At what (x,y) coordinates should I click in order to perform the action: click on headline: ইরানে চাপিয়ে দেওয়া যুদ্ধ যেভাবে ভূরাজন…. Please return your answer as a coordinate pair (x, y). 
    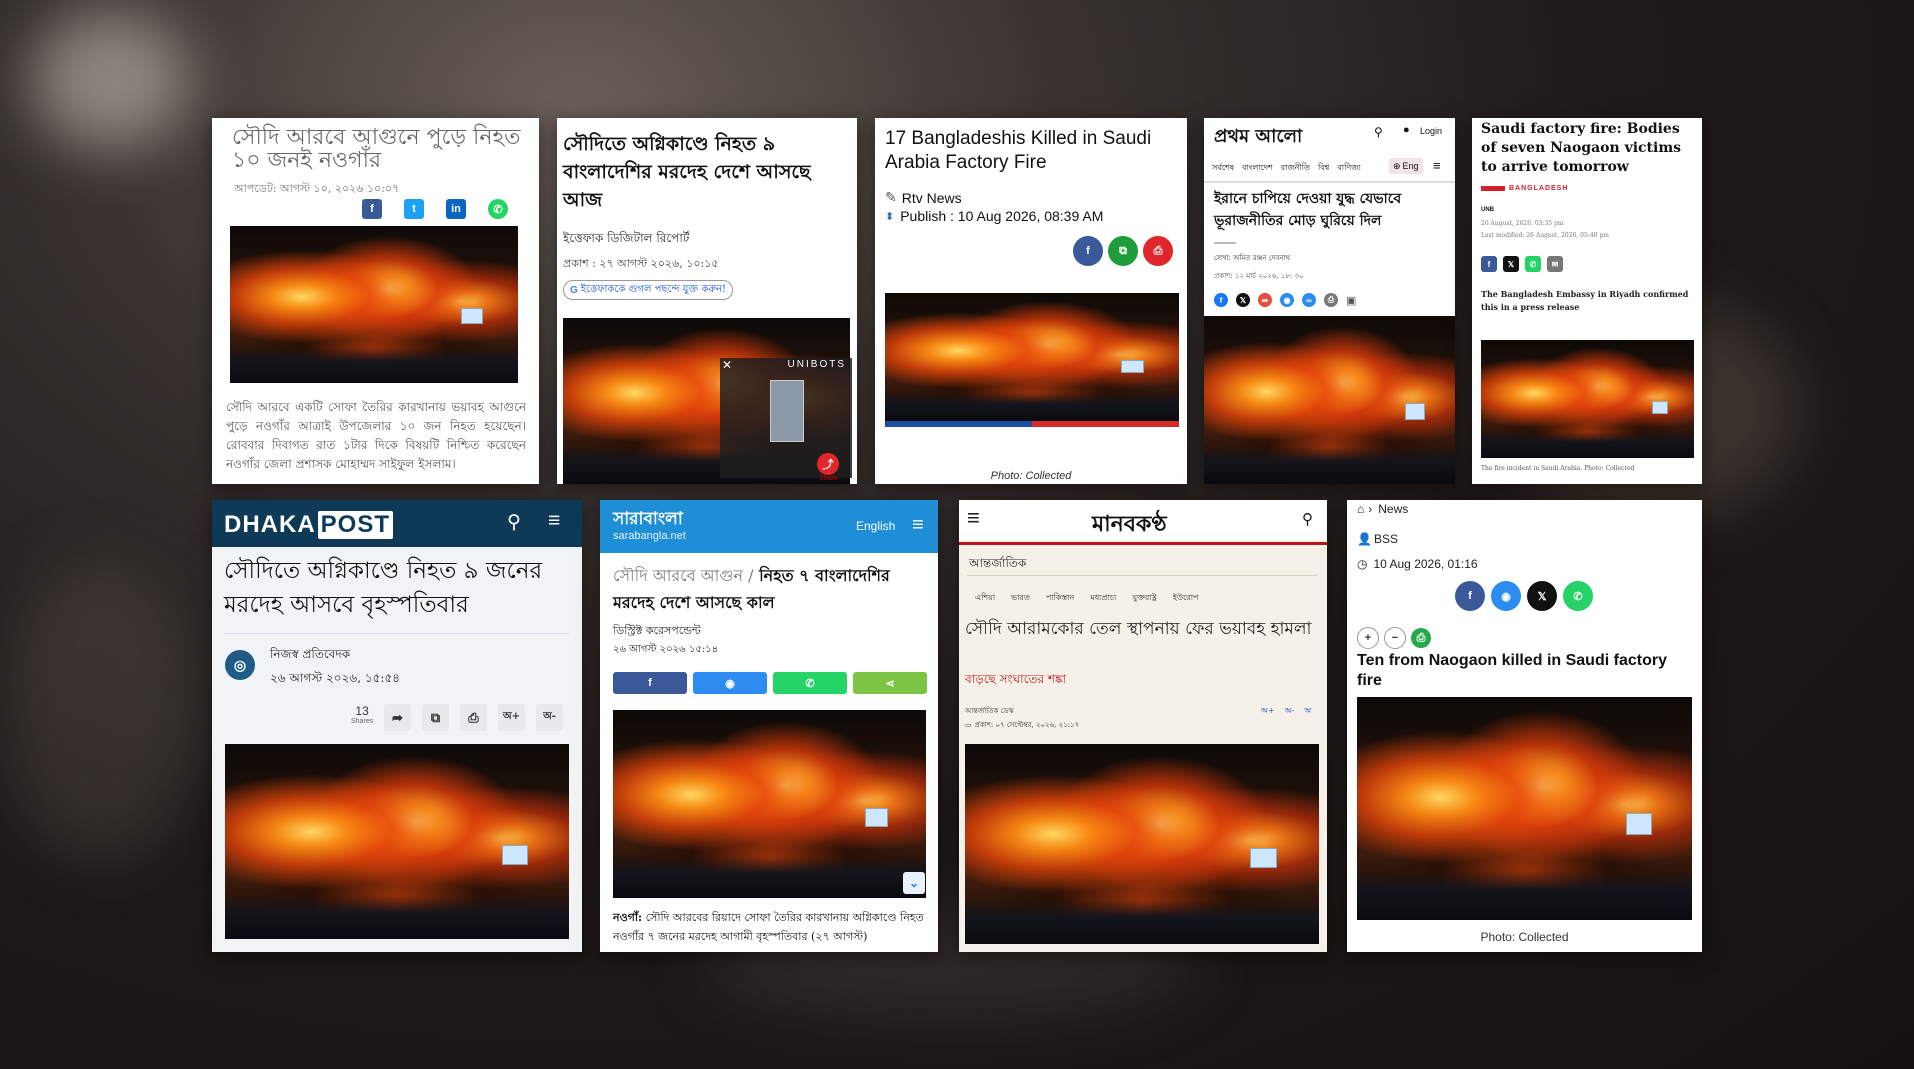
    Looking at the image, I should click on (1330, 210).